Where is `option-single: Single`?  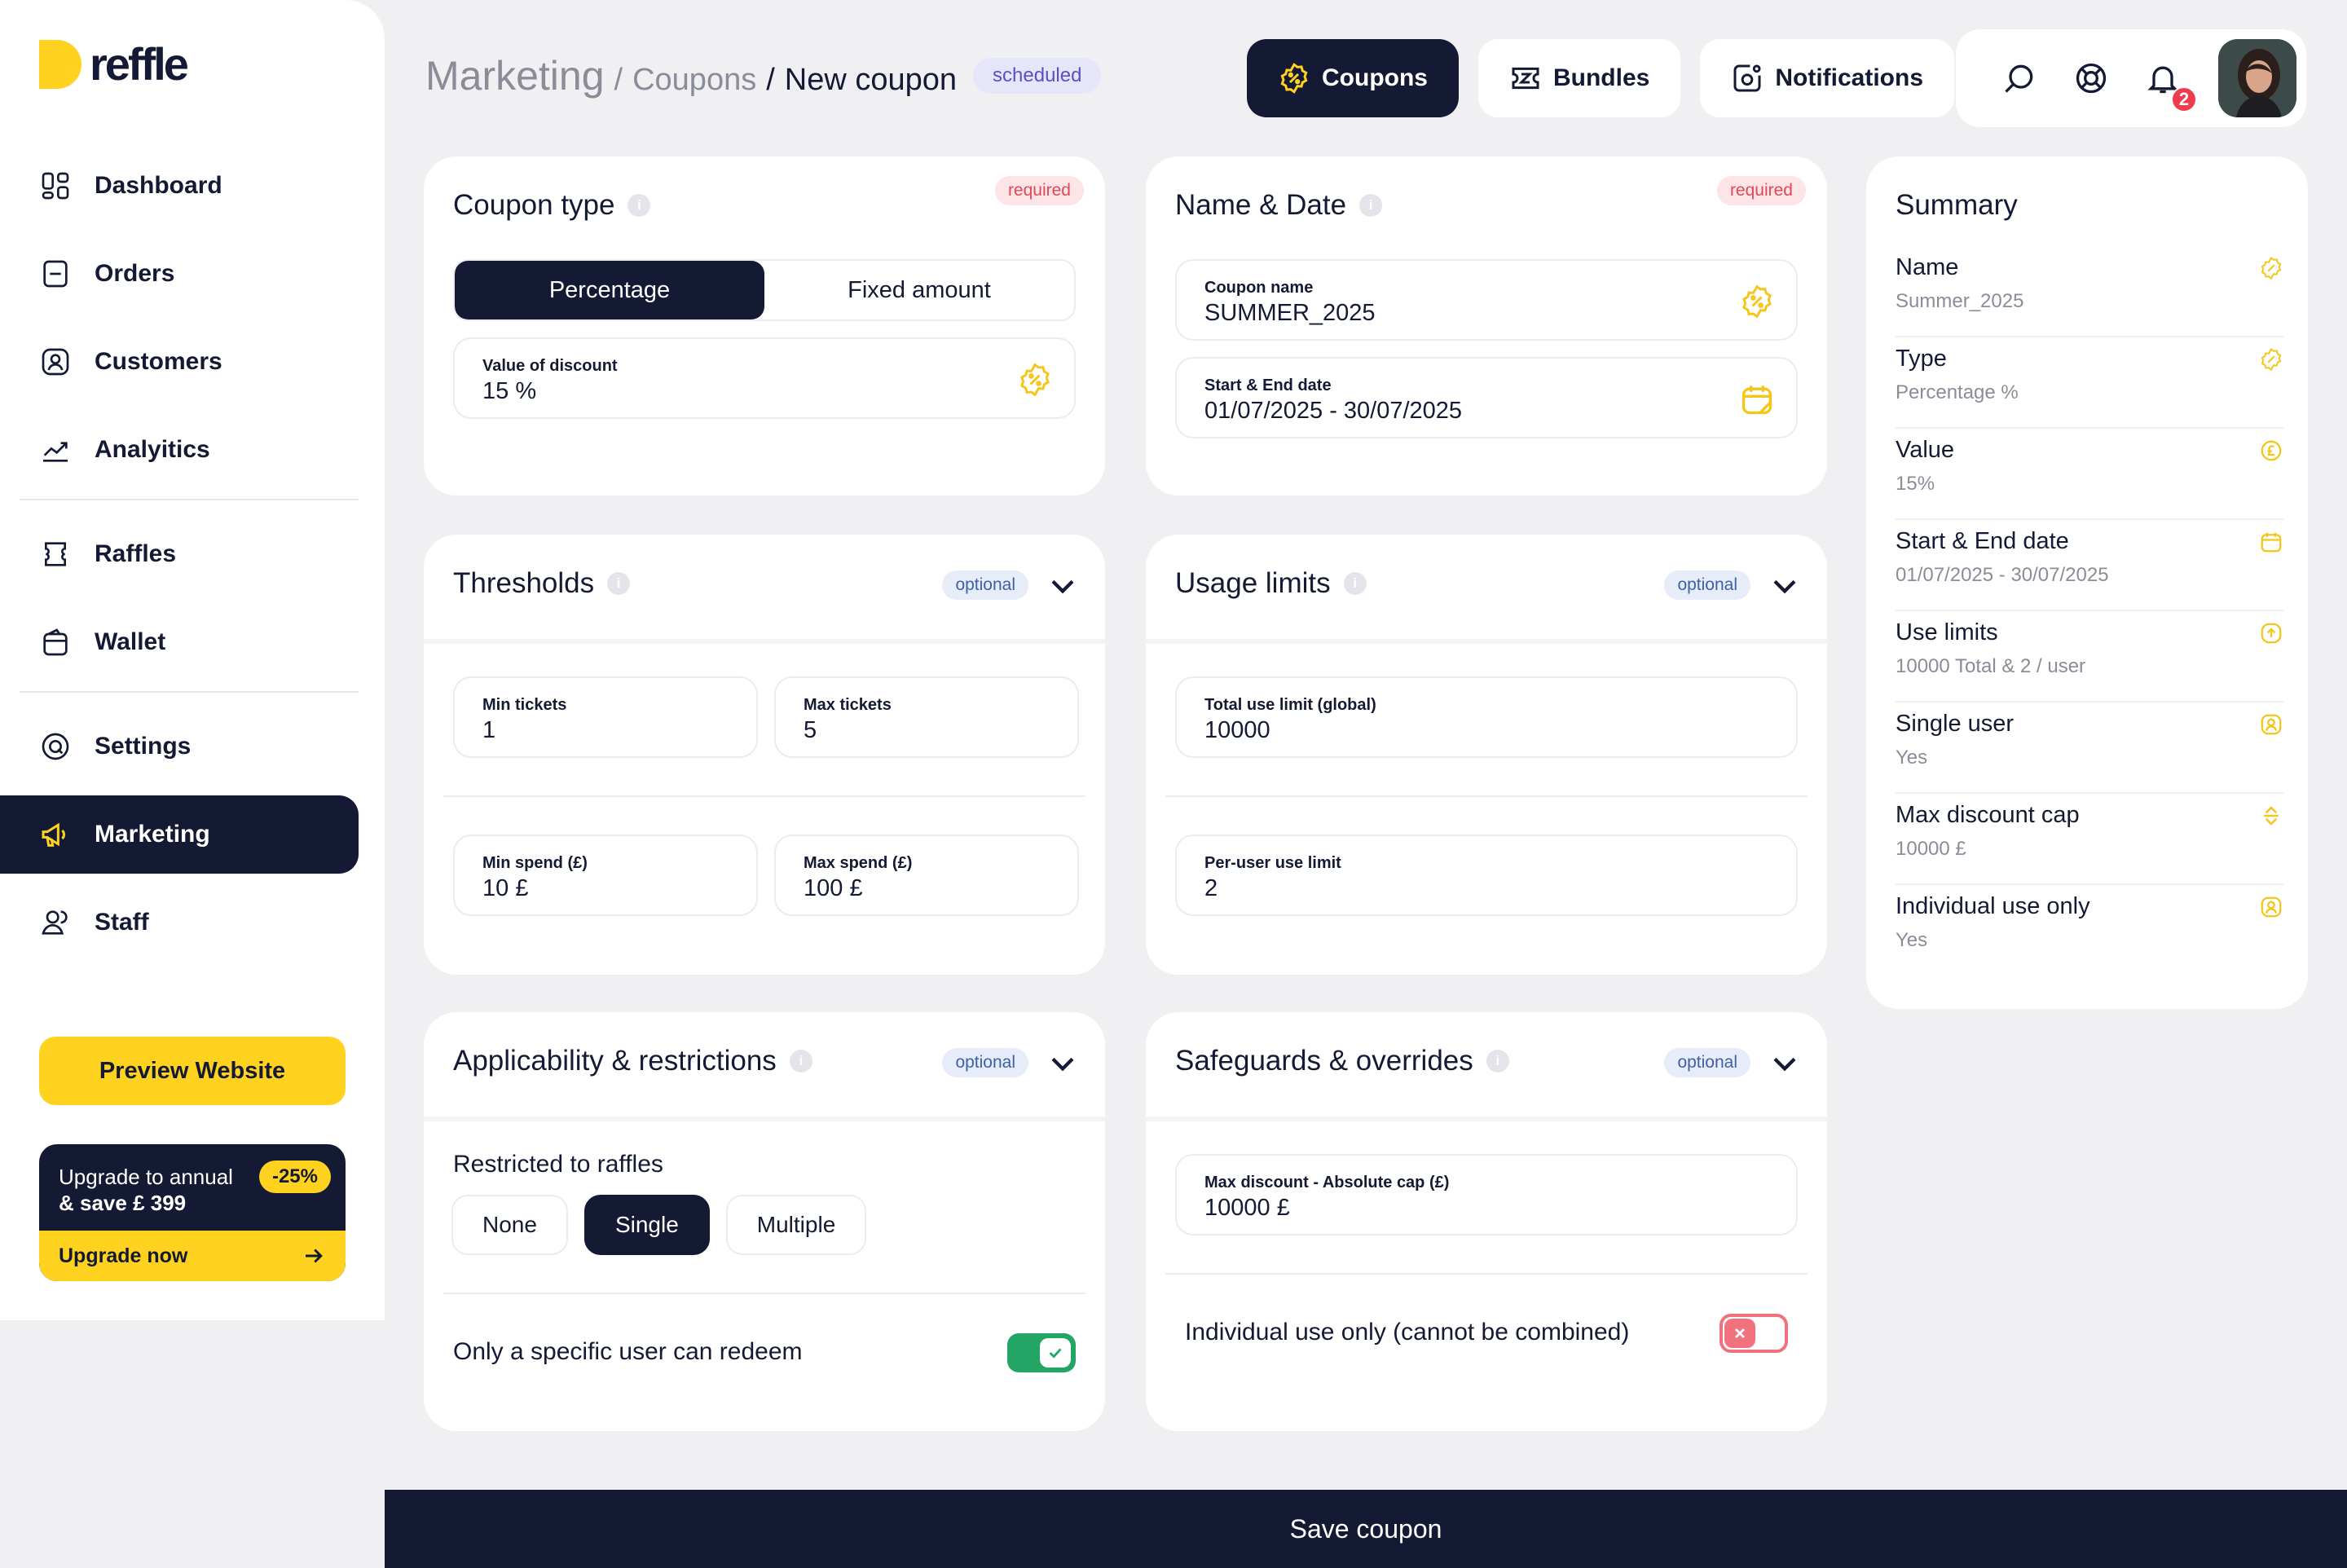
option-single: Single is located at coordinates (647, 1225).